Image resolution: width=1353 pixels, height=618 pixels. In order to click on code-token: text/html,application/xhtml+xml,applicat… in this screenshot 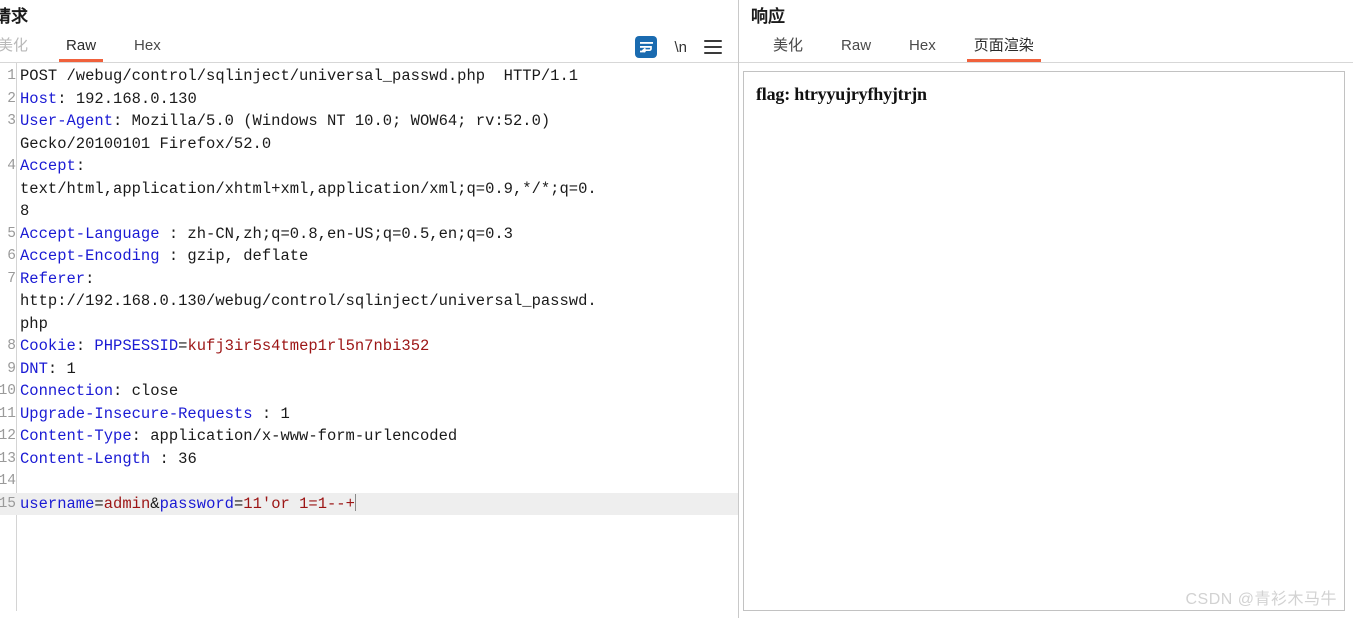, I will do `click(308, 188)`.